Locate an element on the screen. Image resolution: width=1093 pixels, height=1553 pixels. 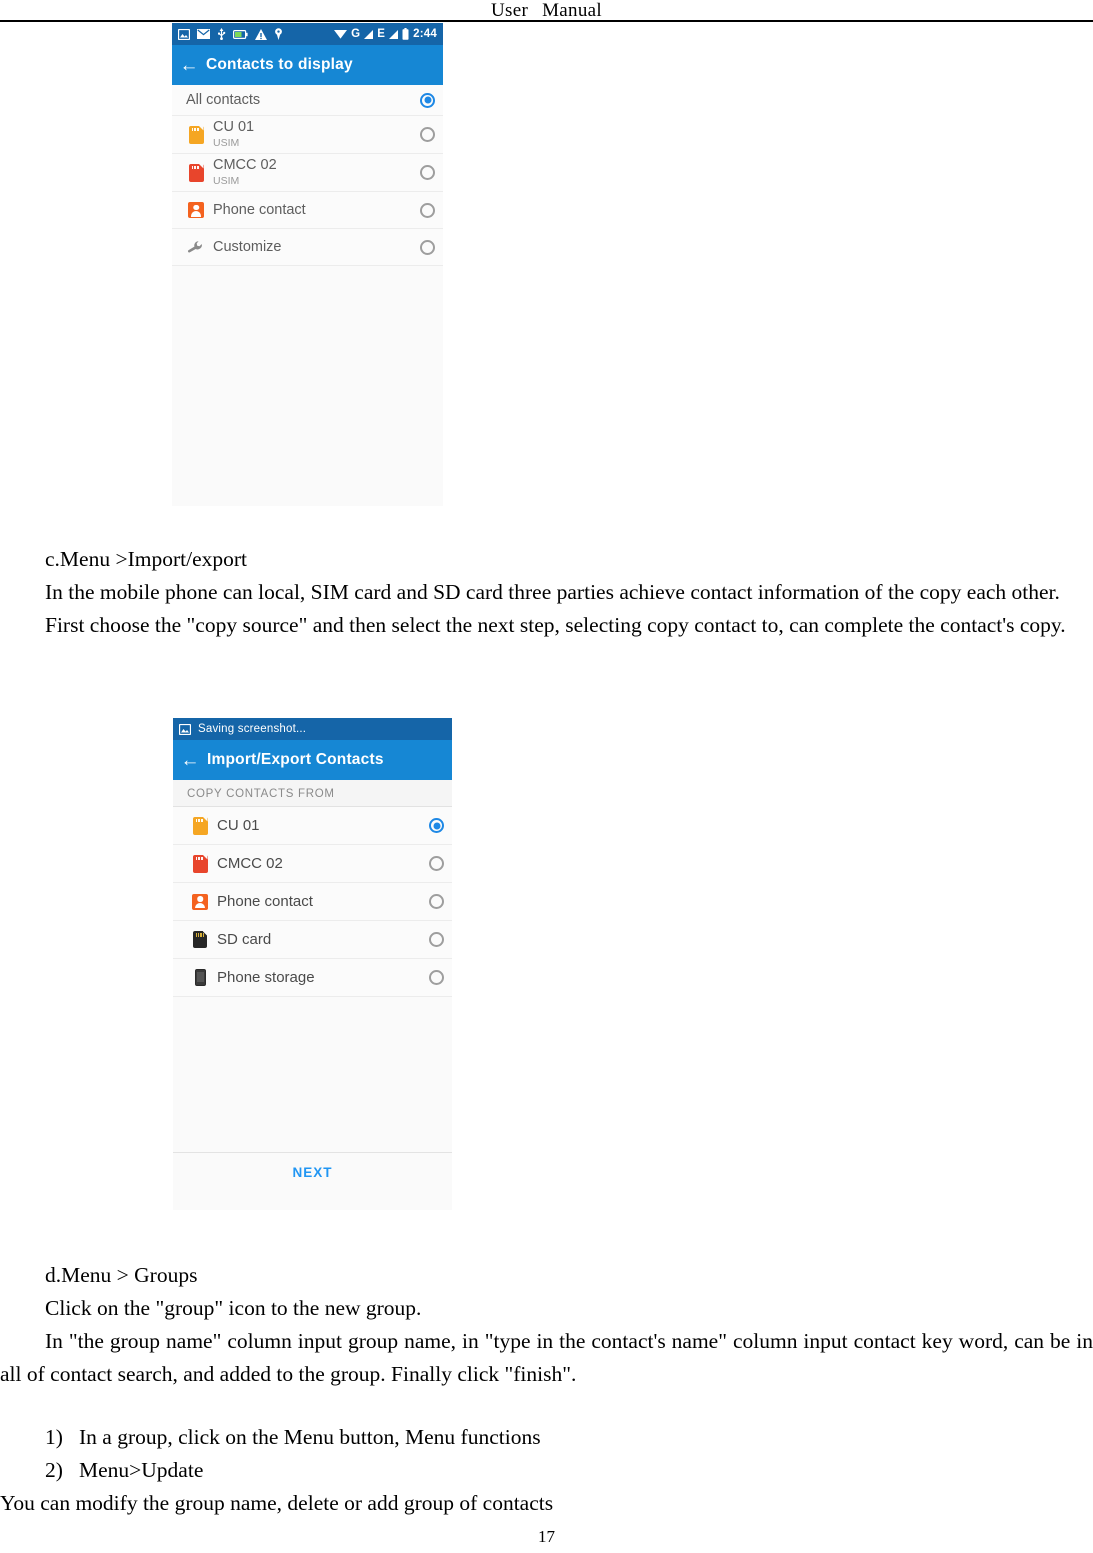
app-bar: ← Import/Export Contacts is located at coordinates (312, 760).